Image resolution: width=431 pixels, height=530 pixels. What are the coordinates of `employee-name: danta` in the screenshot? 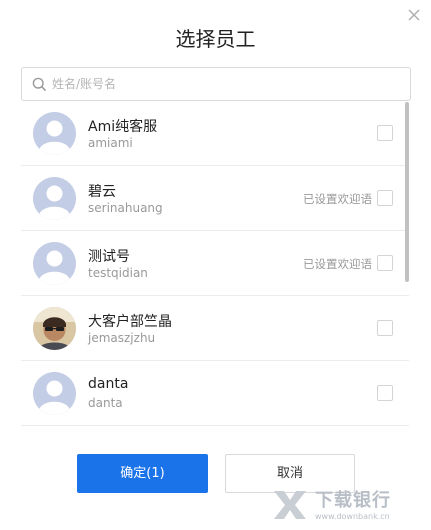 It's located at (108, 384).